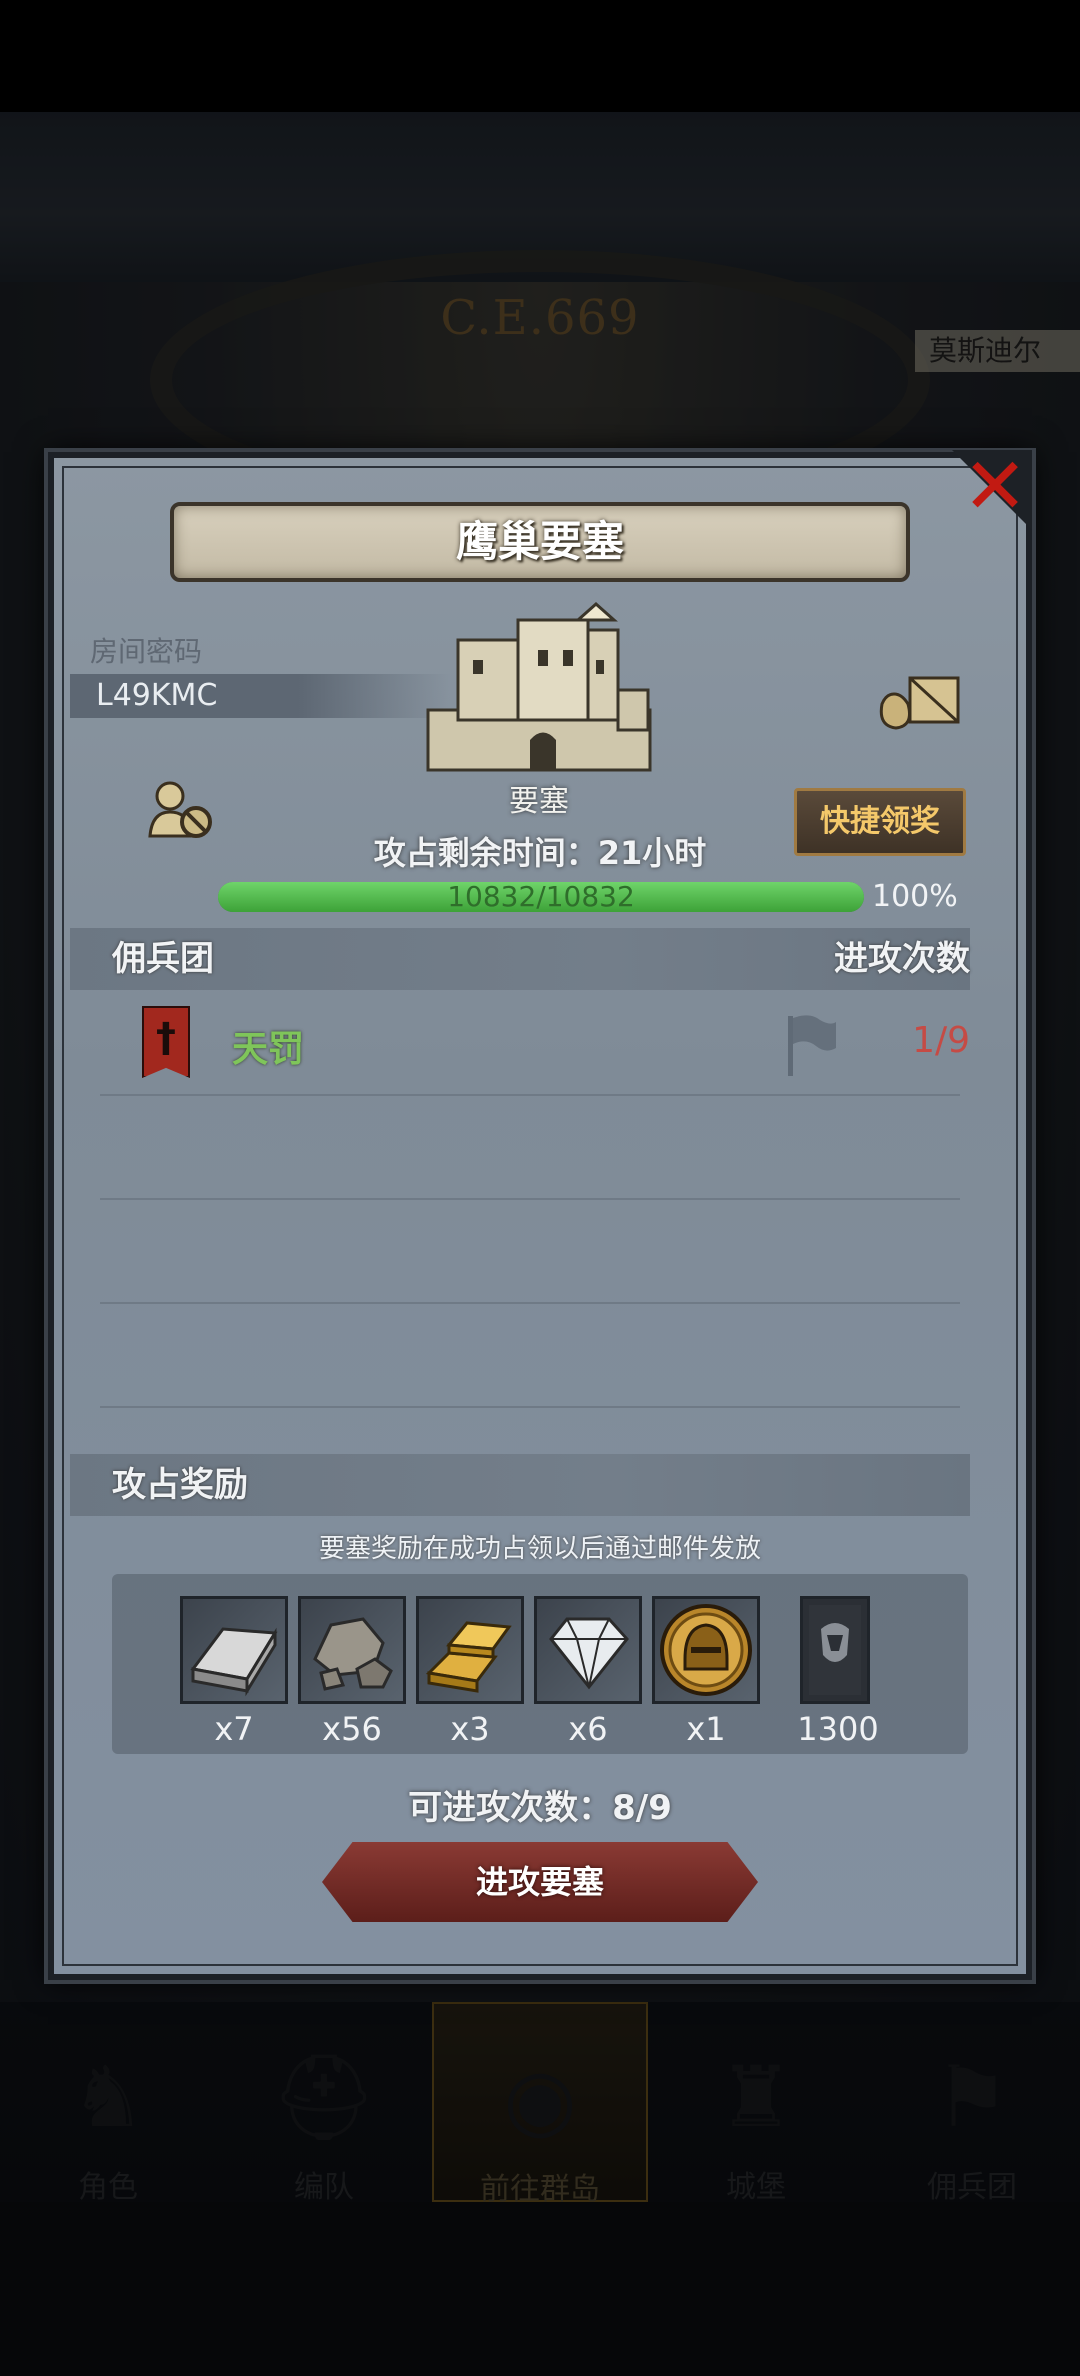  I want to click on loot-crate-icon, so click(919, 699).